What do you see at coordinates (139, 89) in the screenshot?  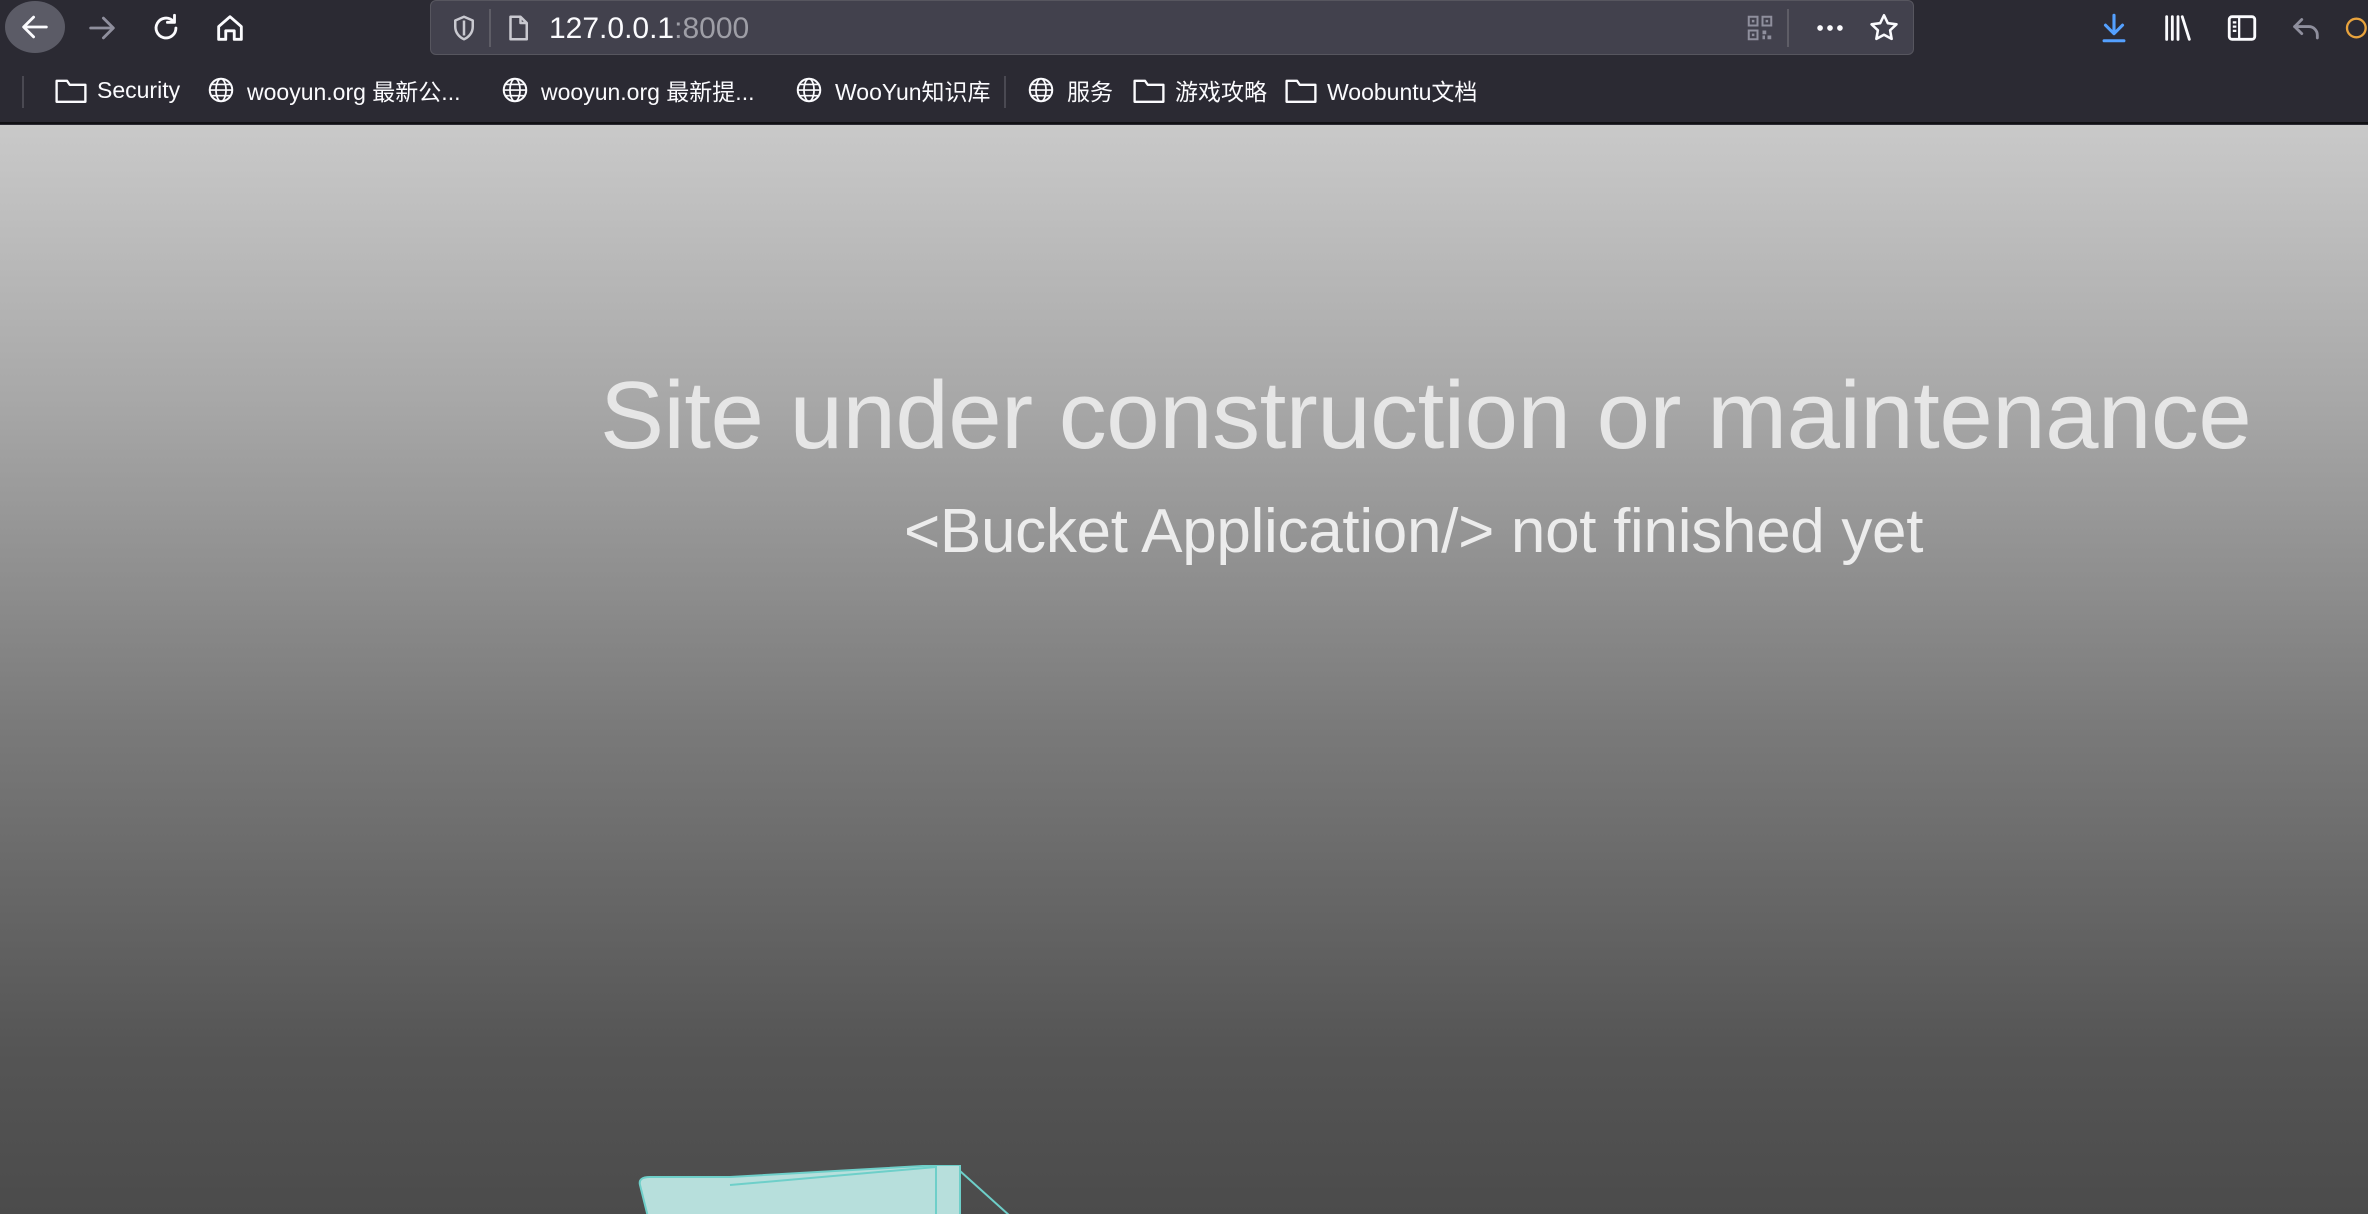 I see `bookmark-label: Security` at bounding box center [139, 89].